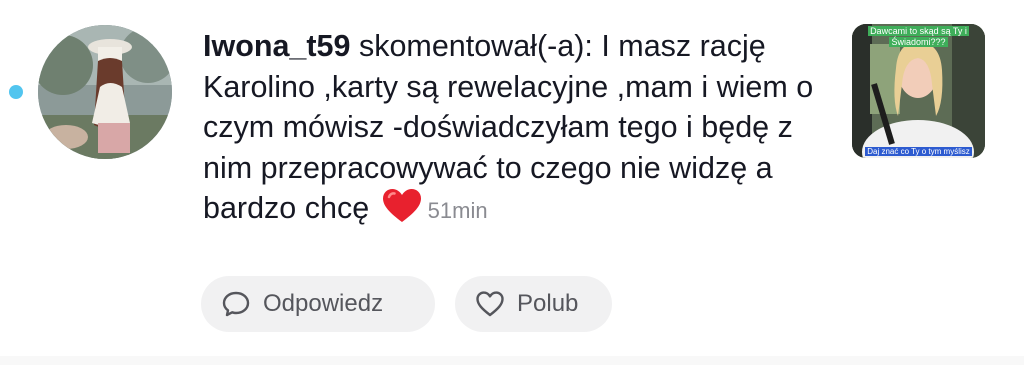 The width and height of the screenshot is (1024, 365). I want to click on reply-button-label: Odpowiedz, so click(323, 303).